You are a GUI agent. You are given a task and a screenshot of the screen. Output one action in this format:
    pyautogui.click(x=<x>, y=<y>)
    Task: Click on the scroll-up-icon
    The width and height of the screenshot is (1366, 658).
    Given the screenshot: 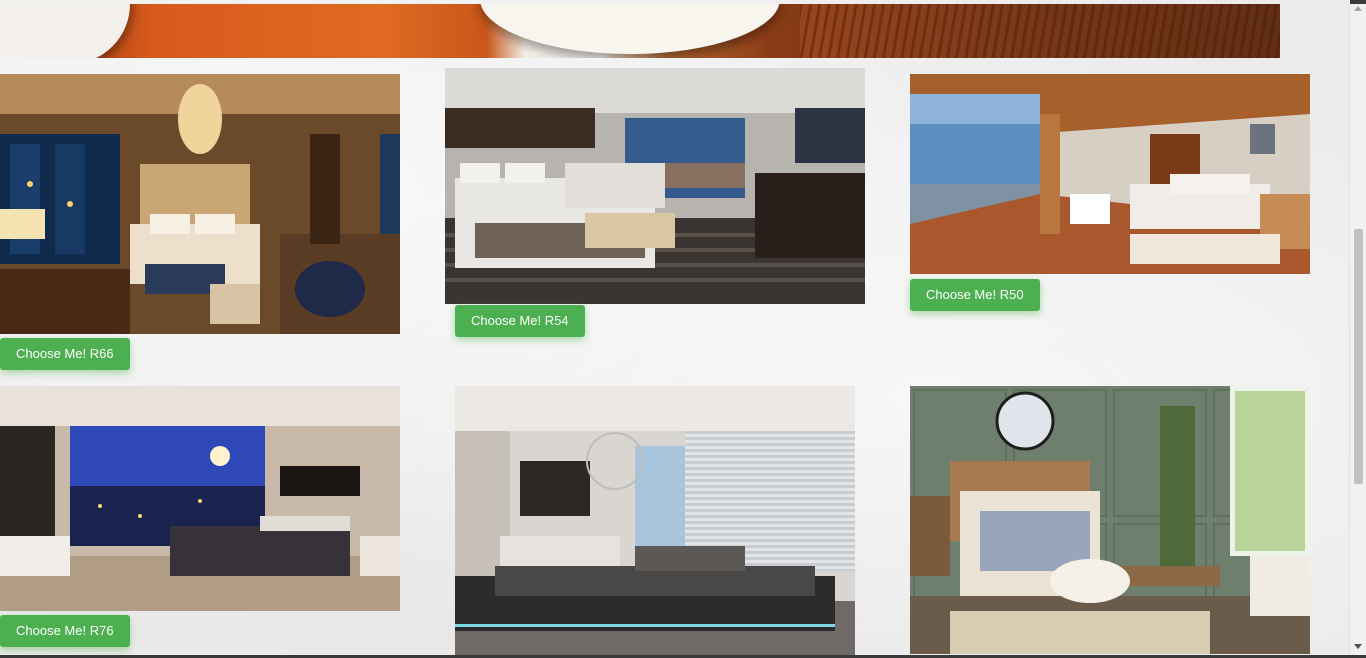 What is the action you would take?
    pyautogui.click(x=1358, y=8)
    